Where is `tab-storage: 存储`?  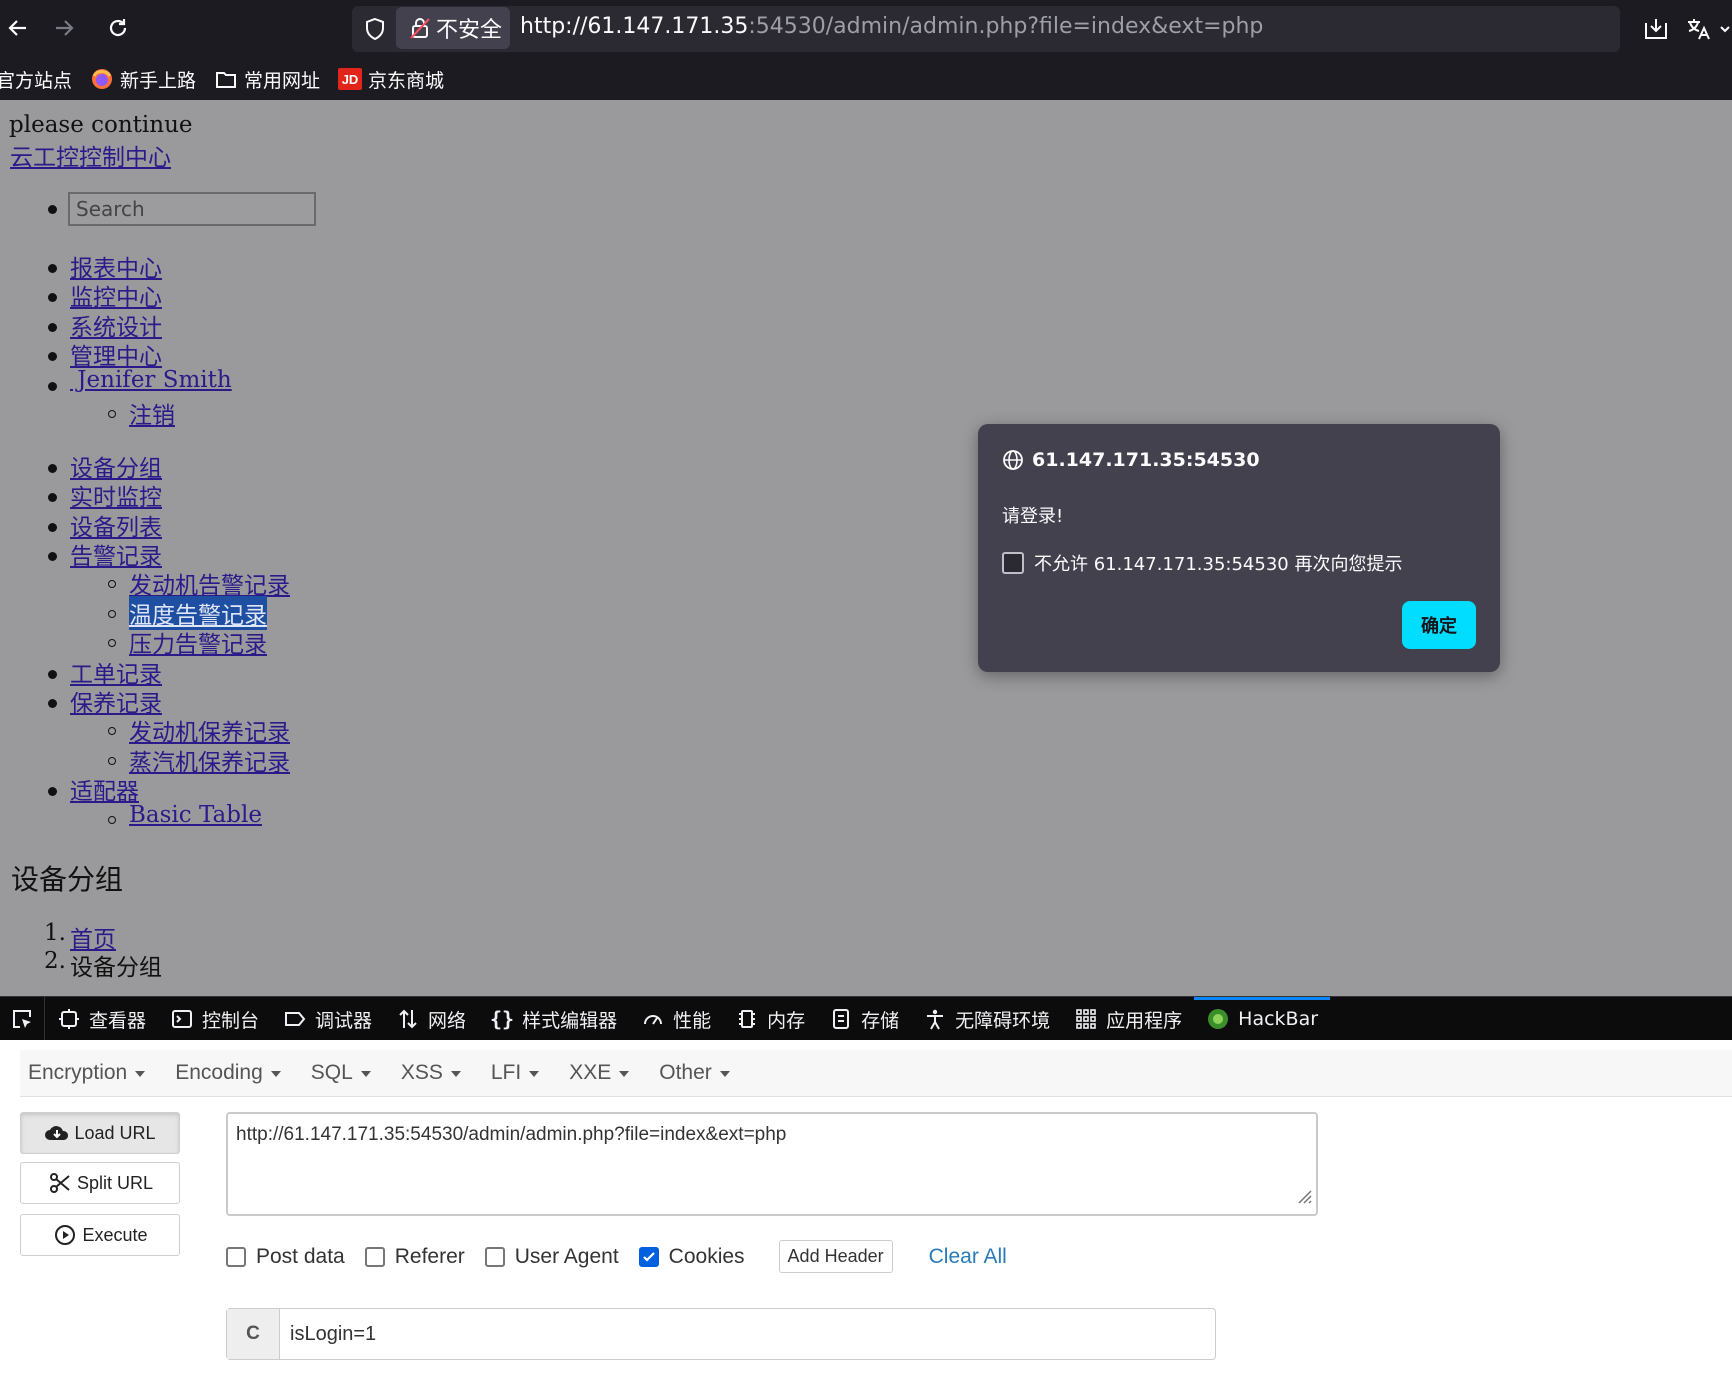 tab-storage: 存储 is located at coordinates (864, 1019).